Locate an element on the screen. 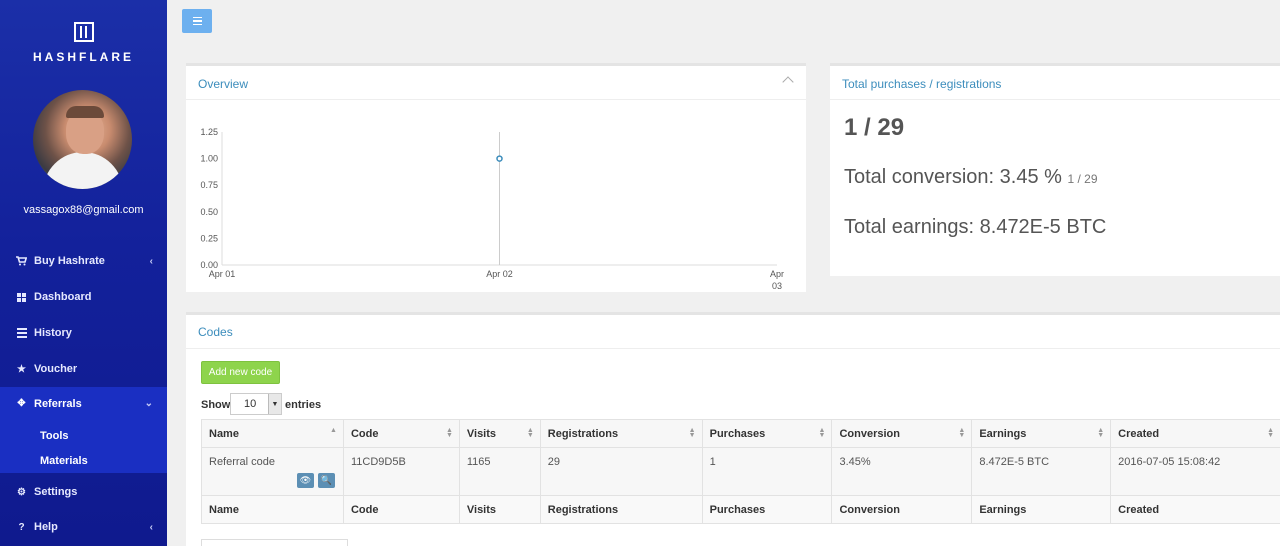 The image size is (1280, 546). cell-code: 11CD9D5B is located at coordinates (401, 471).